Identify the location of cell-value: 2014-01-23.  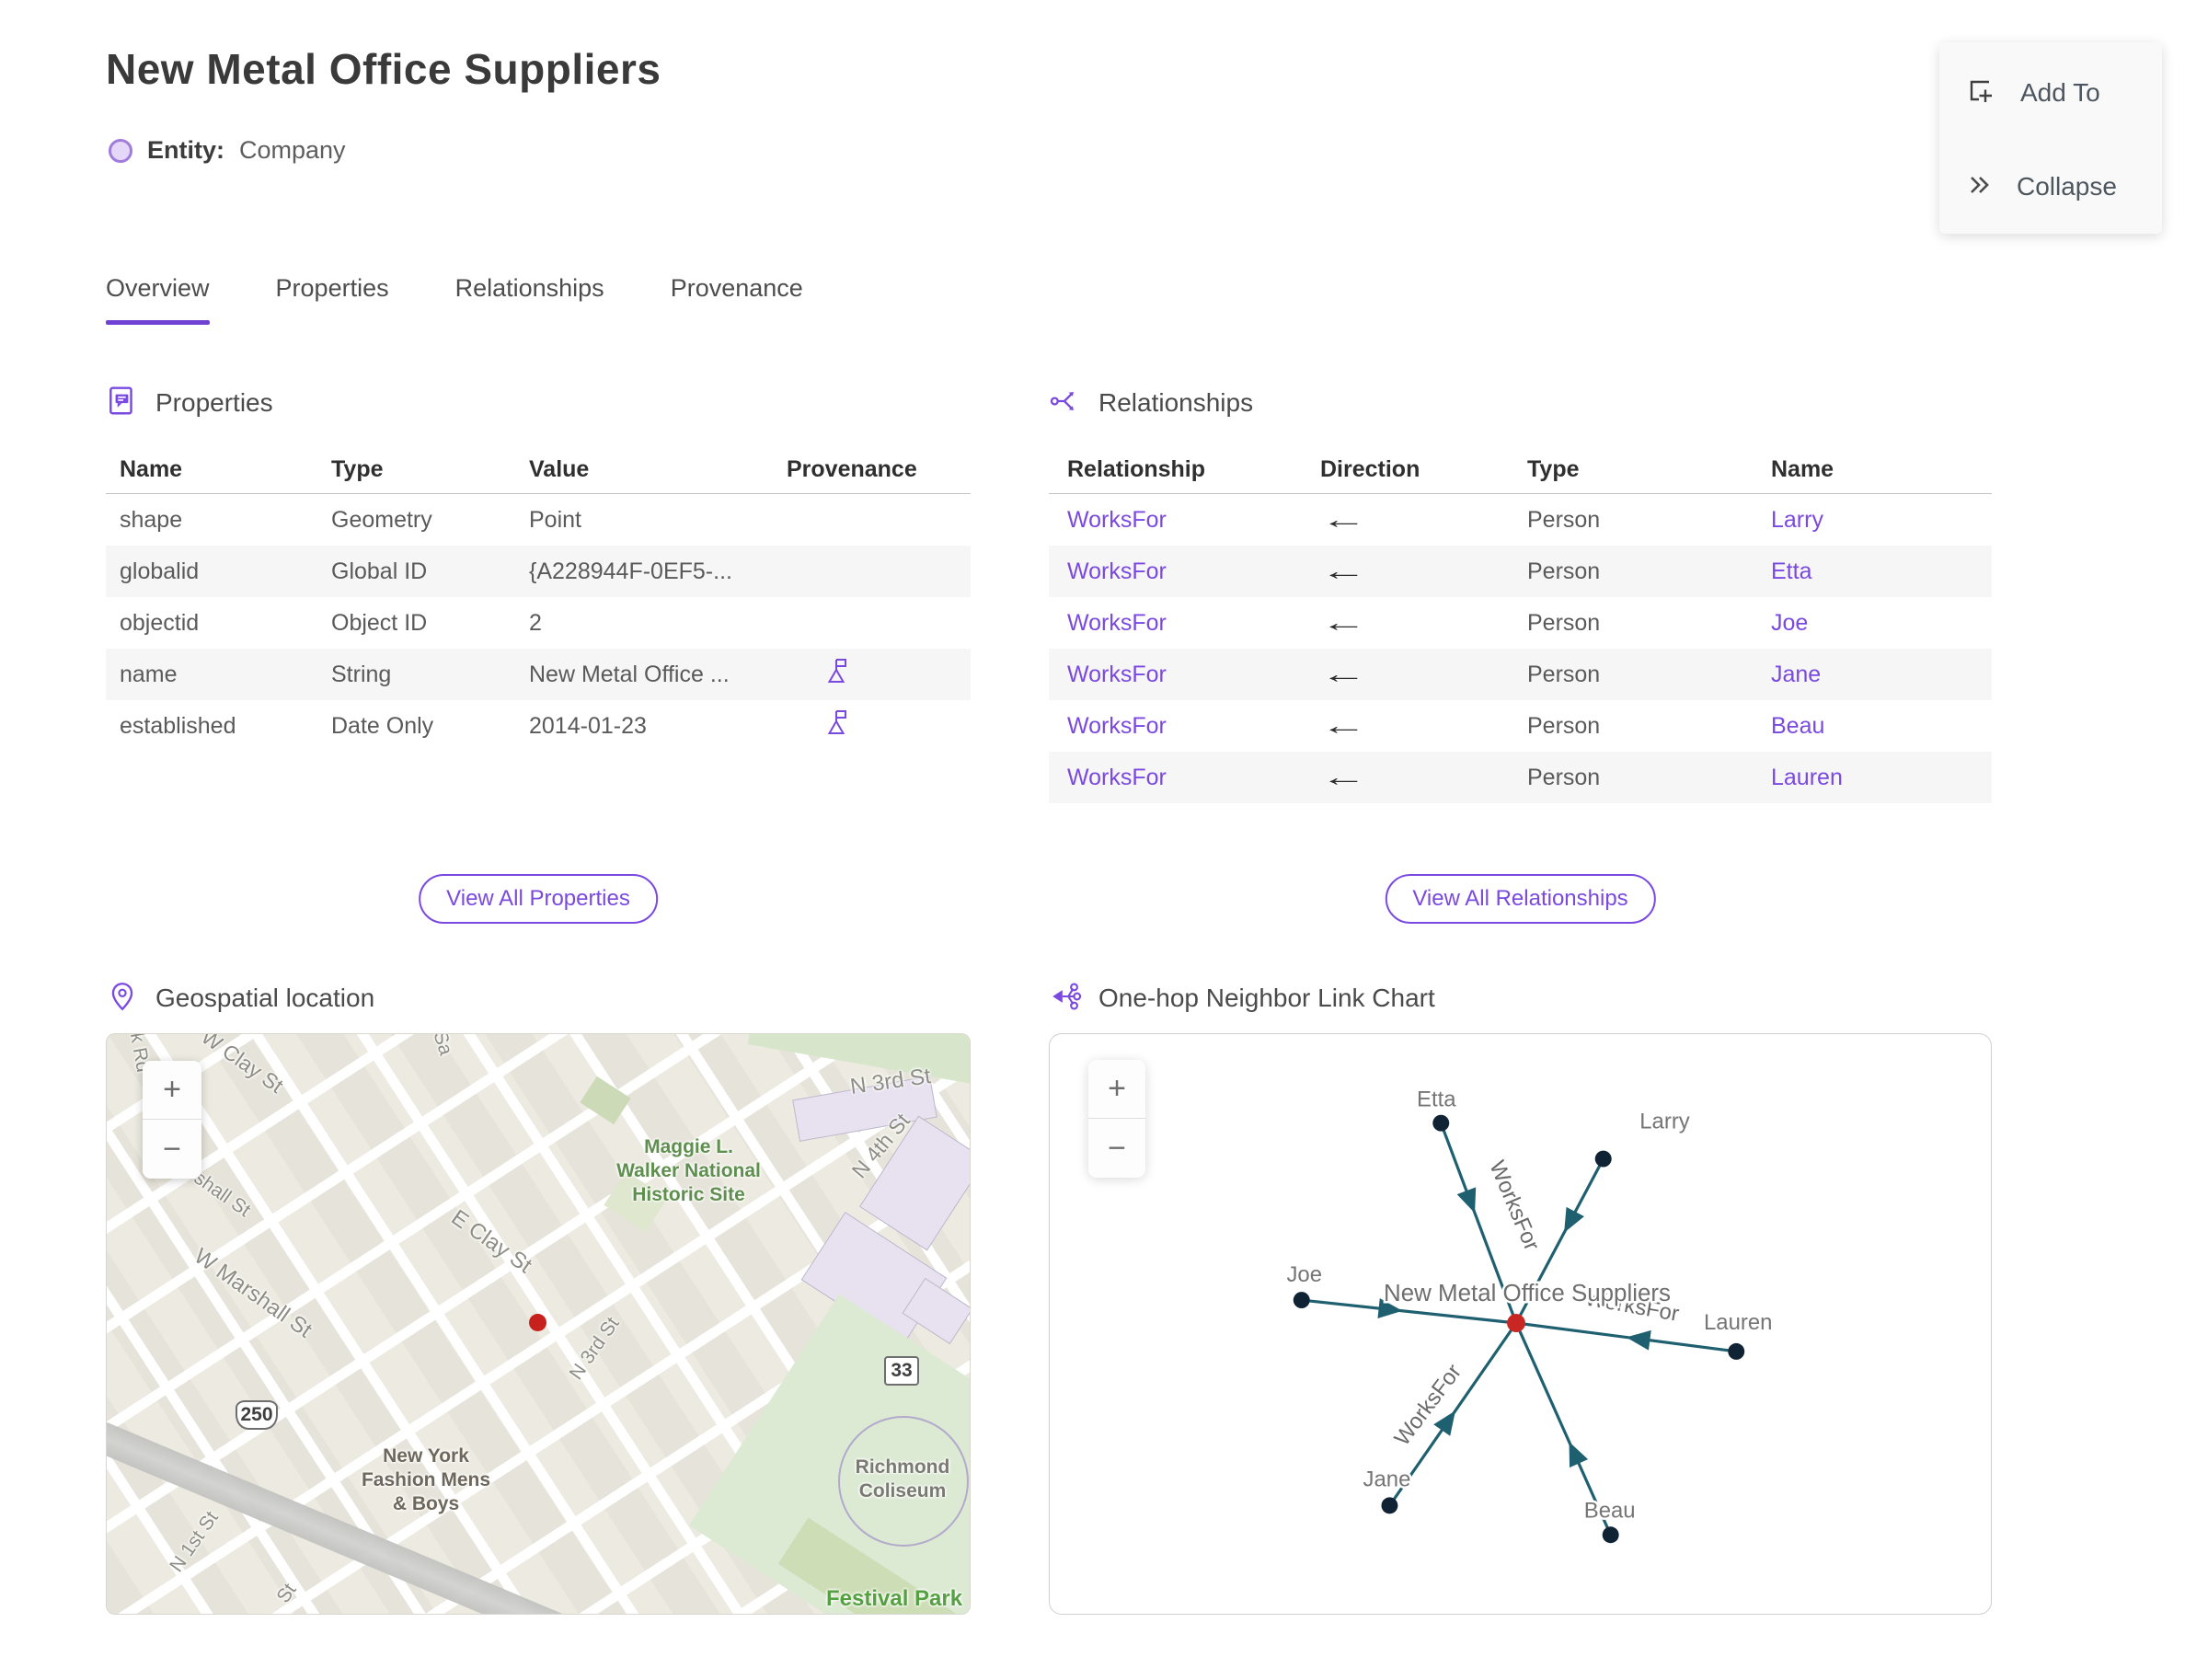
(588, 725).